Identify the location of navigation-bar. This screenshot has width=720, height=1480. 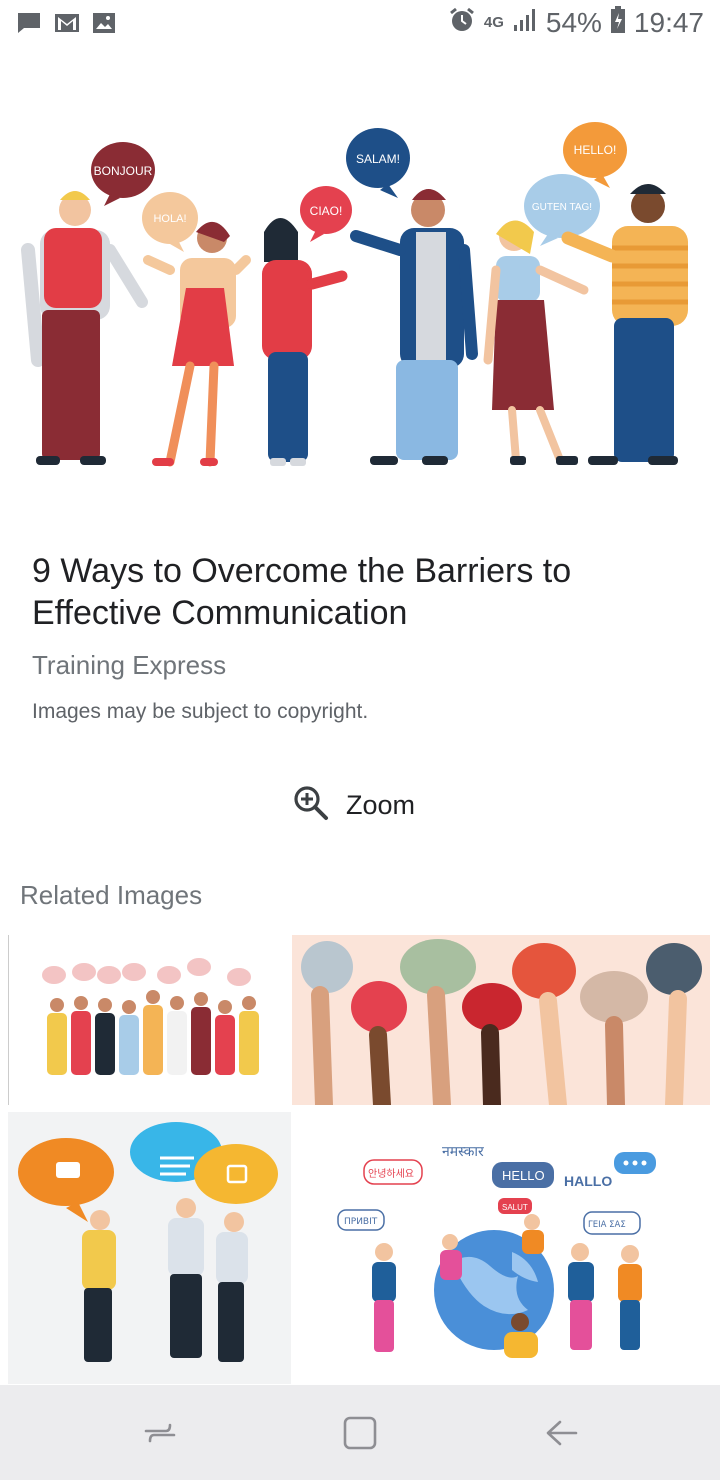
(360, 1432).